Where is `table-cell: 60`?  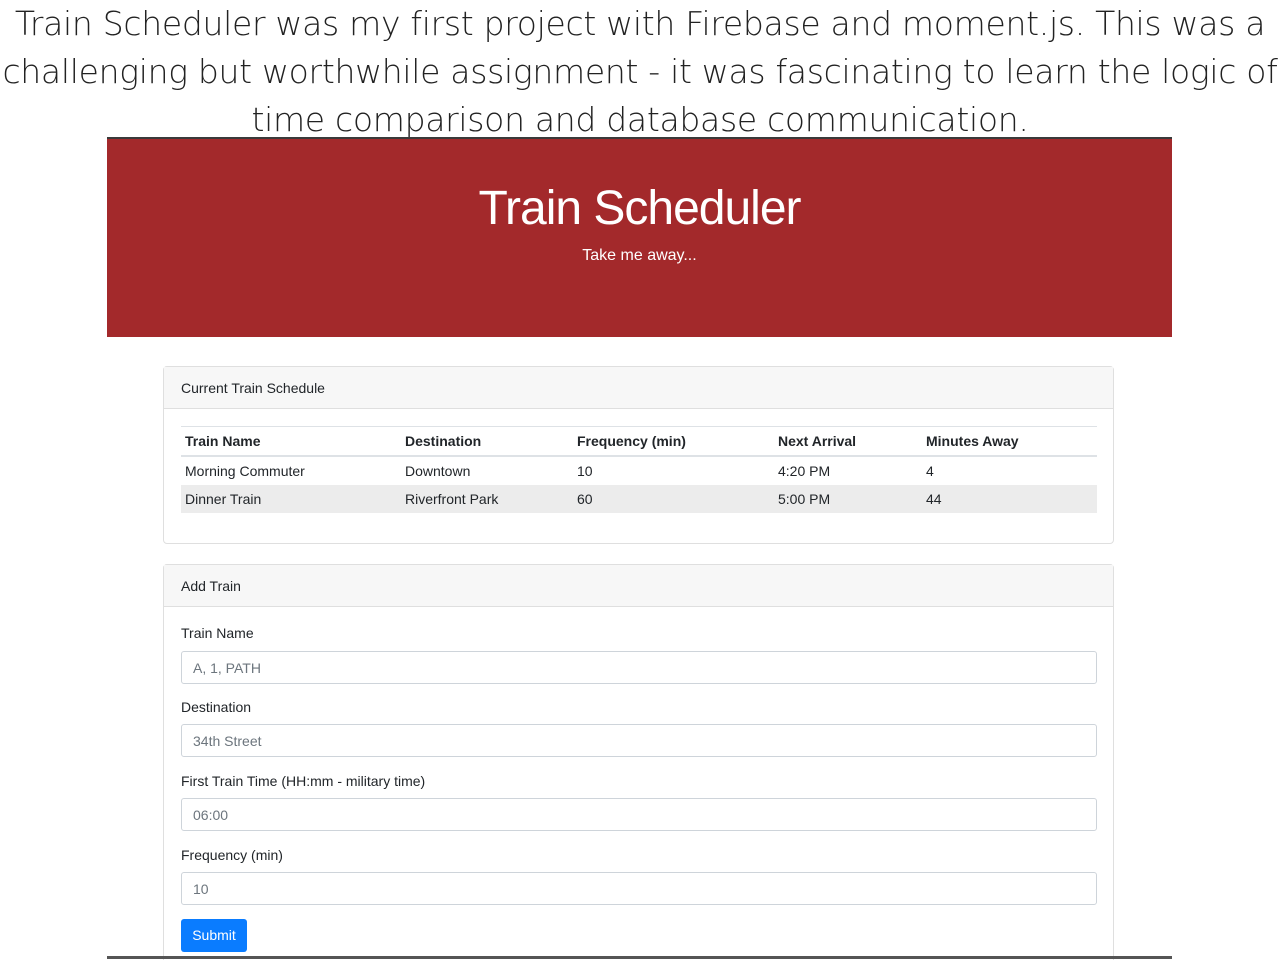 table-cell: 60 is located at coordinates (673, 499).